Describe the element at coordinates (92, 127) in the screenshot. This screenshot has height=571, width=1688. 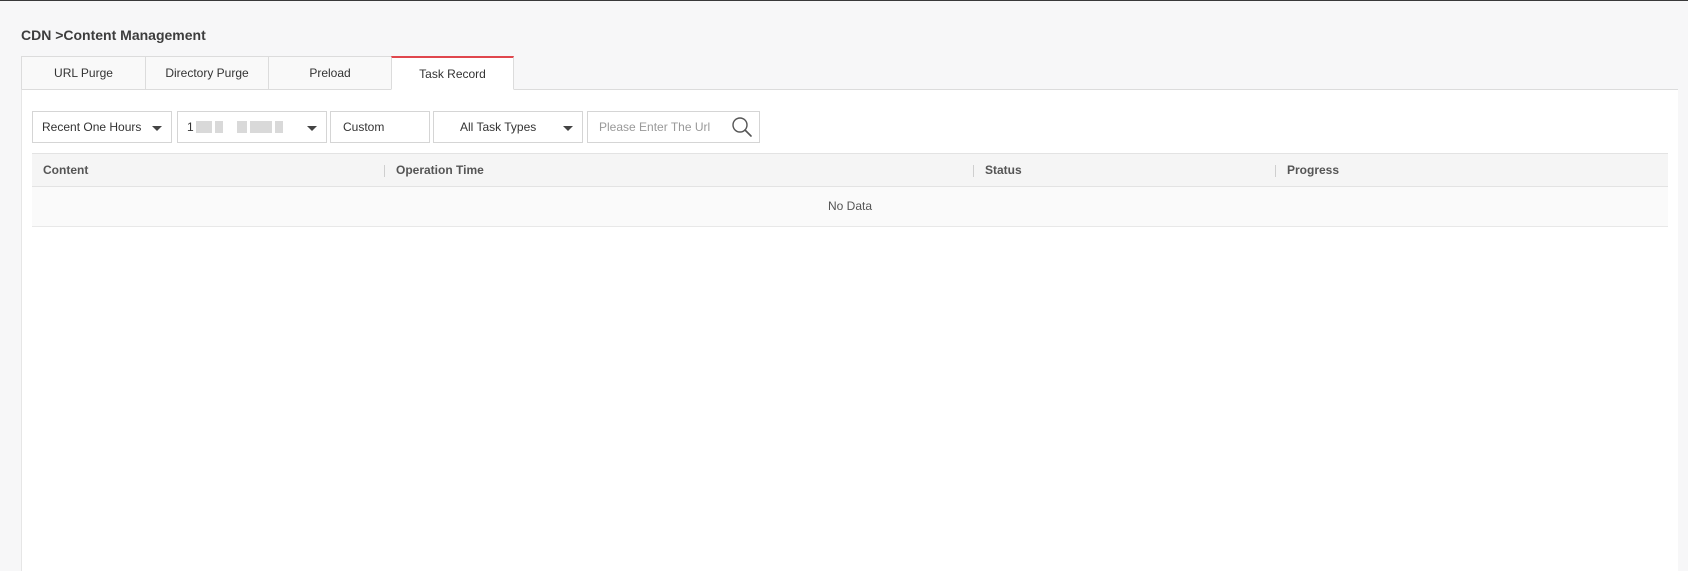
I see `time-range-value: Recent One Hours` at that location.